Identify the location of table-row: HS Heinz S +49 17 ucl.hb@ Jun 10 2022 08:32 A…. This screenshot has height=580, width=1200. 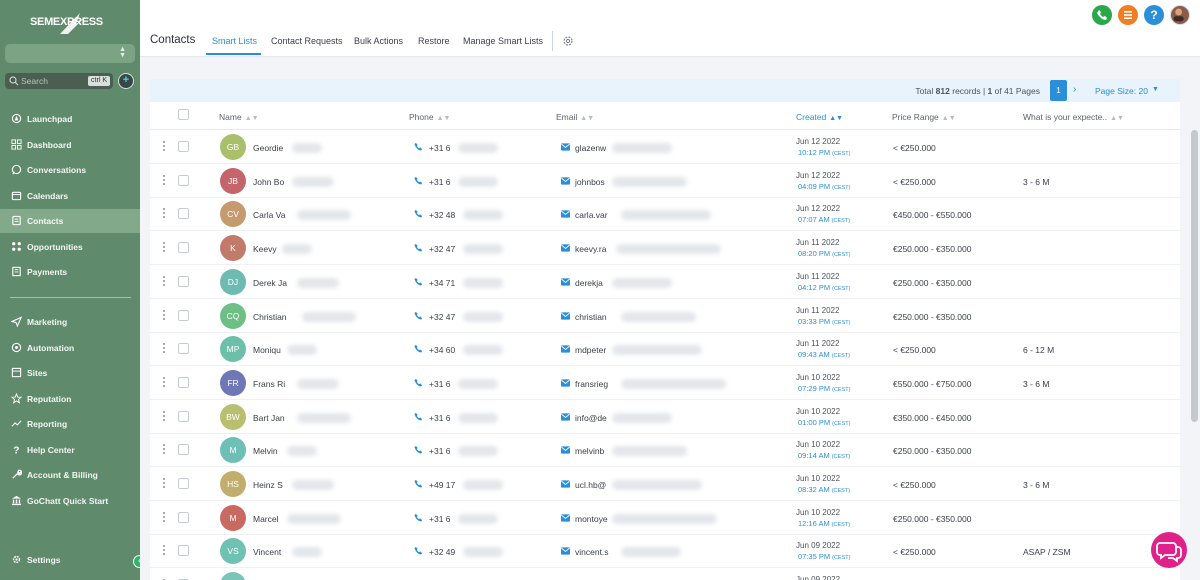
(665, 484).